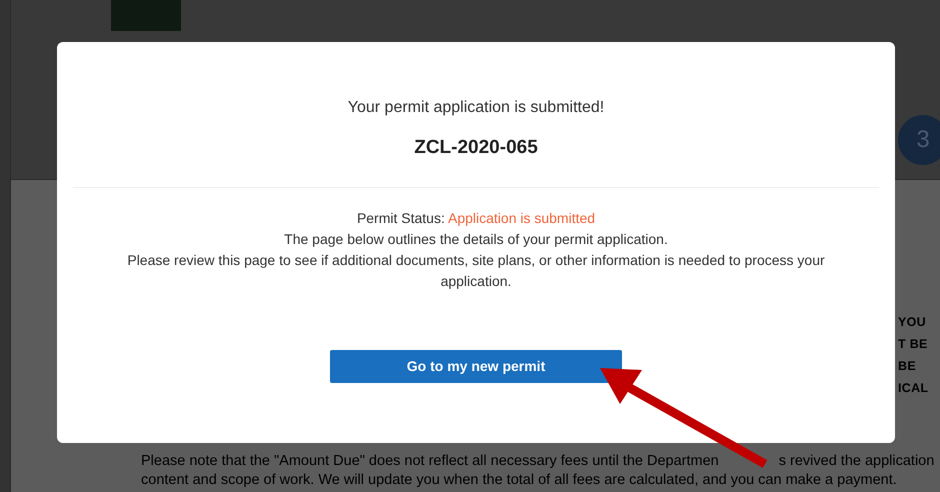 The height and width of the screenshot is (492, 940). What do you see at coordinates (522, 218) in the screenshot?
I see `status-value: Application is submitted` at bounding box center [522, 218].